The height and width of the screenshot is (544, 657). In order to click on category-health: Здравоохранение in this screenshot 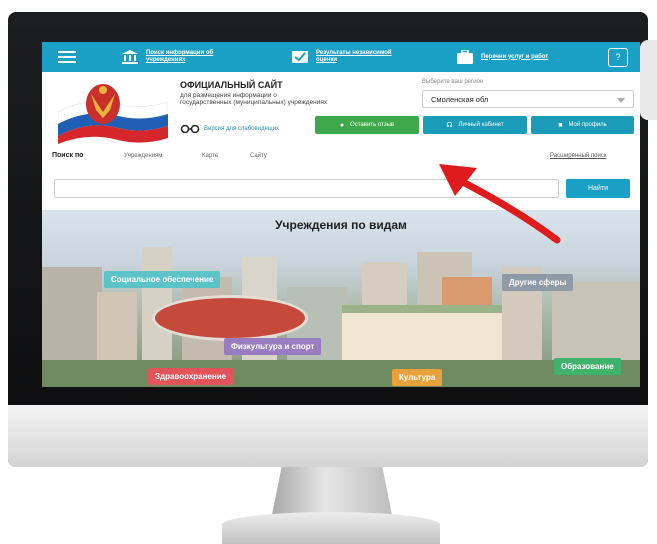, I will do `click(191, 376)`.